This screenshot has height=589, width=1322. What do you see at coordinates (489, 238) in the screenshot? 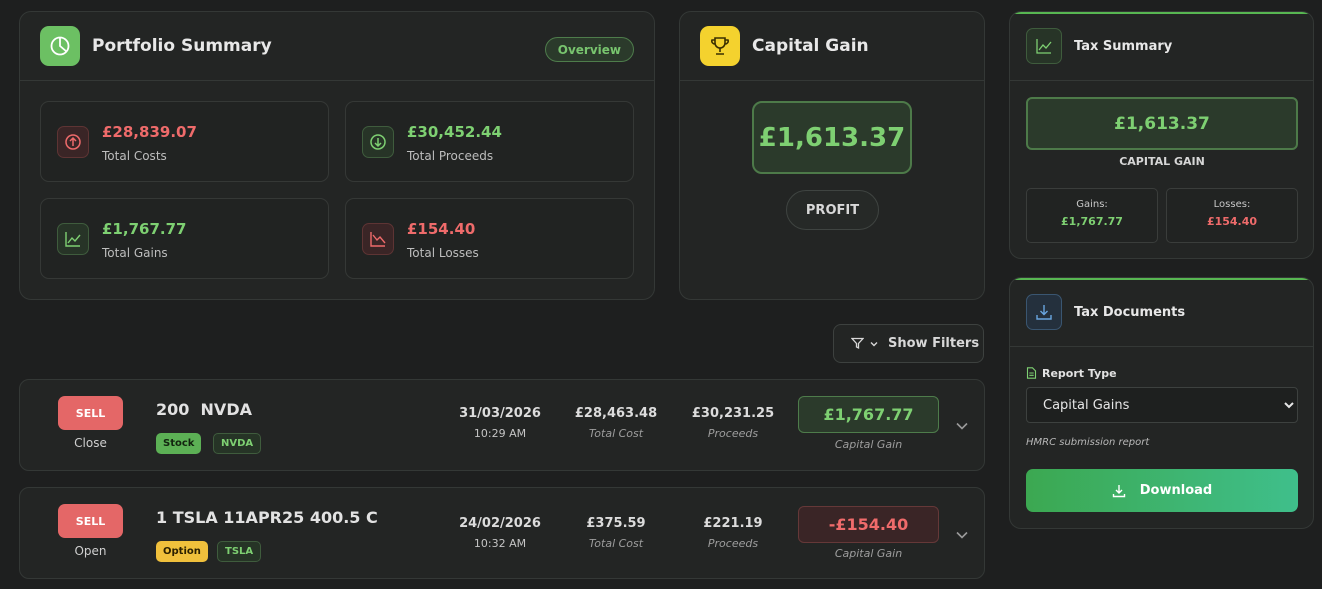
I see `stat-total-losses: £154.40 Total Losses` at bounding box center [489, 238].